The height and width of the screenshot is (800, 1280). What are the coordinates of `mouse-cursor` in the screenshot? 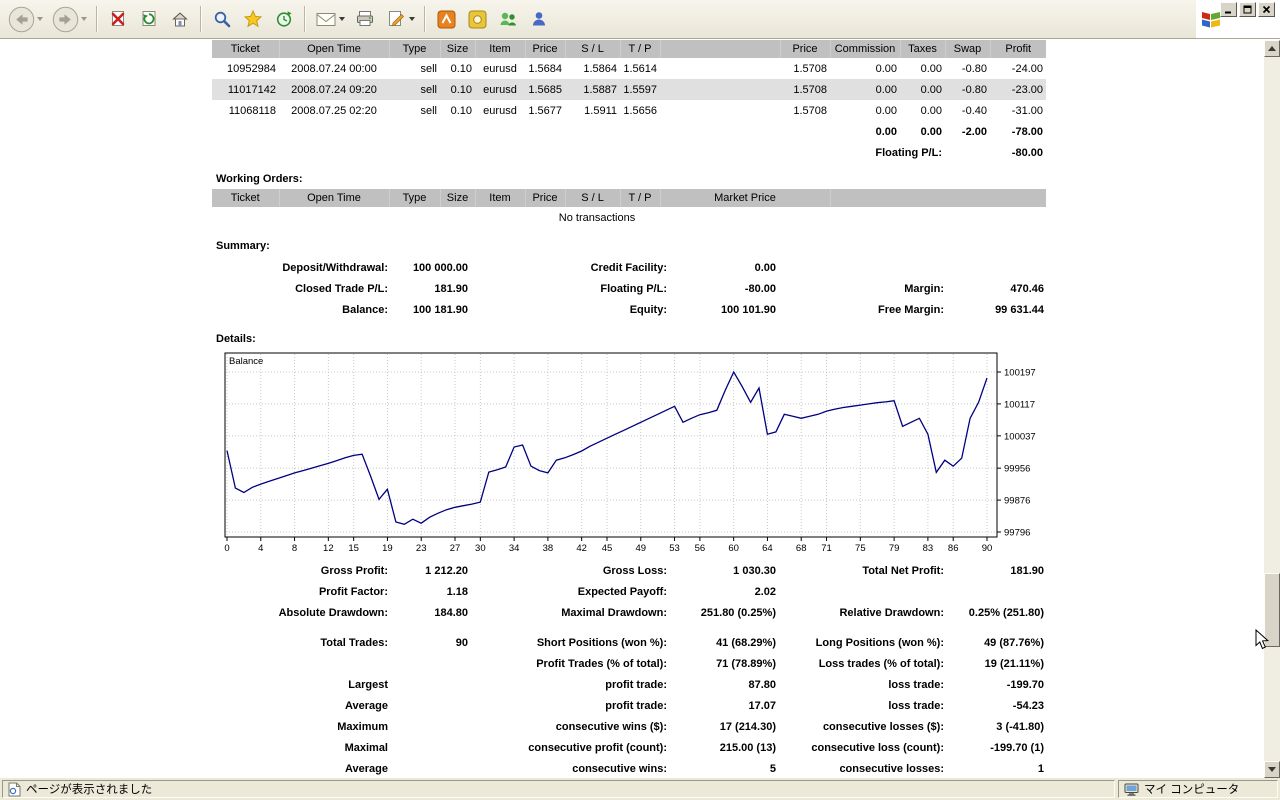 It's located at (1262, 639).